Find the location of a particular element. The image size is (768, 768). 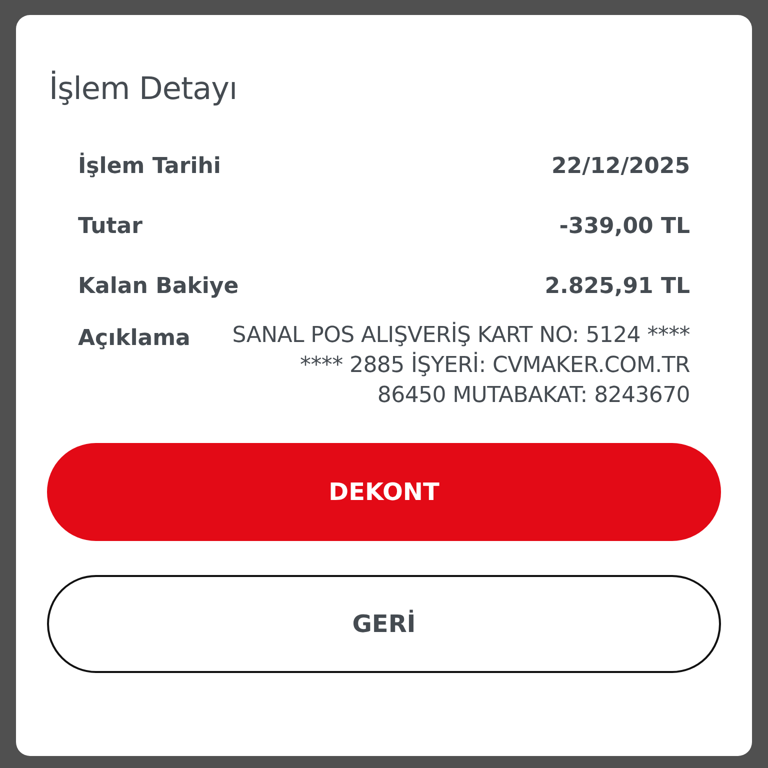

field-label: İşlem Tarihi is located at coordinates (149, 166).